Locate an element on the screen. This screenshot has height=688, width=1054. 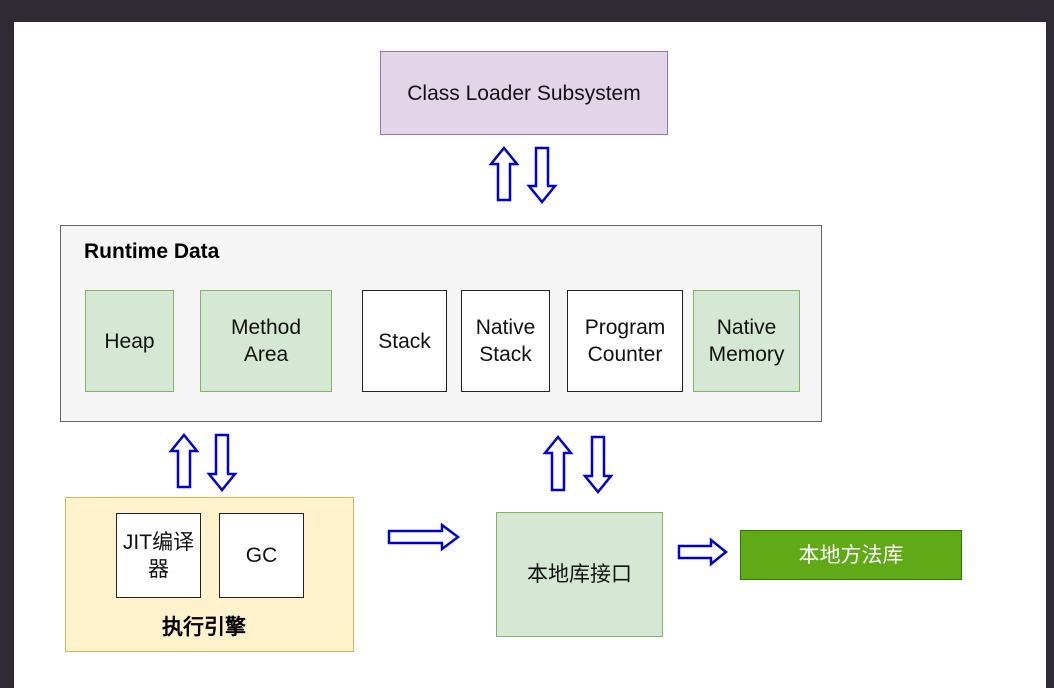
execution-engine-title: 执行引擎 is located at coordinates (204, 627).